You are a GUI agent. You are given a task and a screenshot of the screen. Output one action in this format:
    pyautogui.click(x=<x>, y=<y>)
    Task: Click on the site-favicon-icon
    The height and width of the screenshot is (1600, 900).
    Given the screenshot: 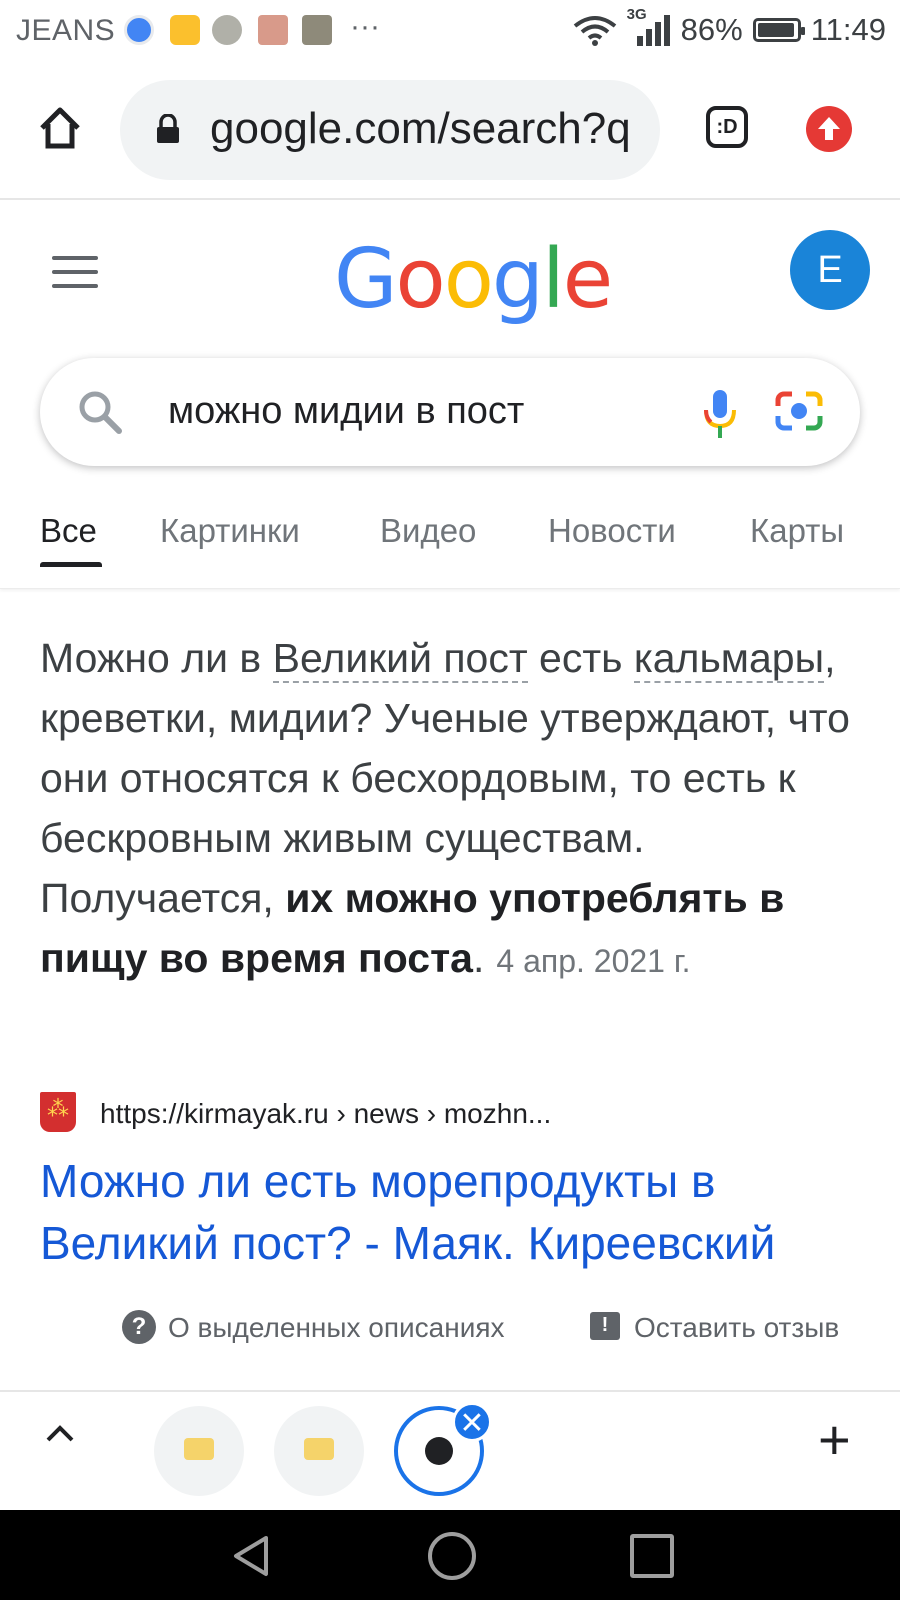 What is the action you would take?
    pyautogui.click(x=58, y=1112)
    